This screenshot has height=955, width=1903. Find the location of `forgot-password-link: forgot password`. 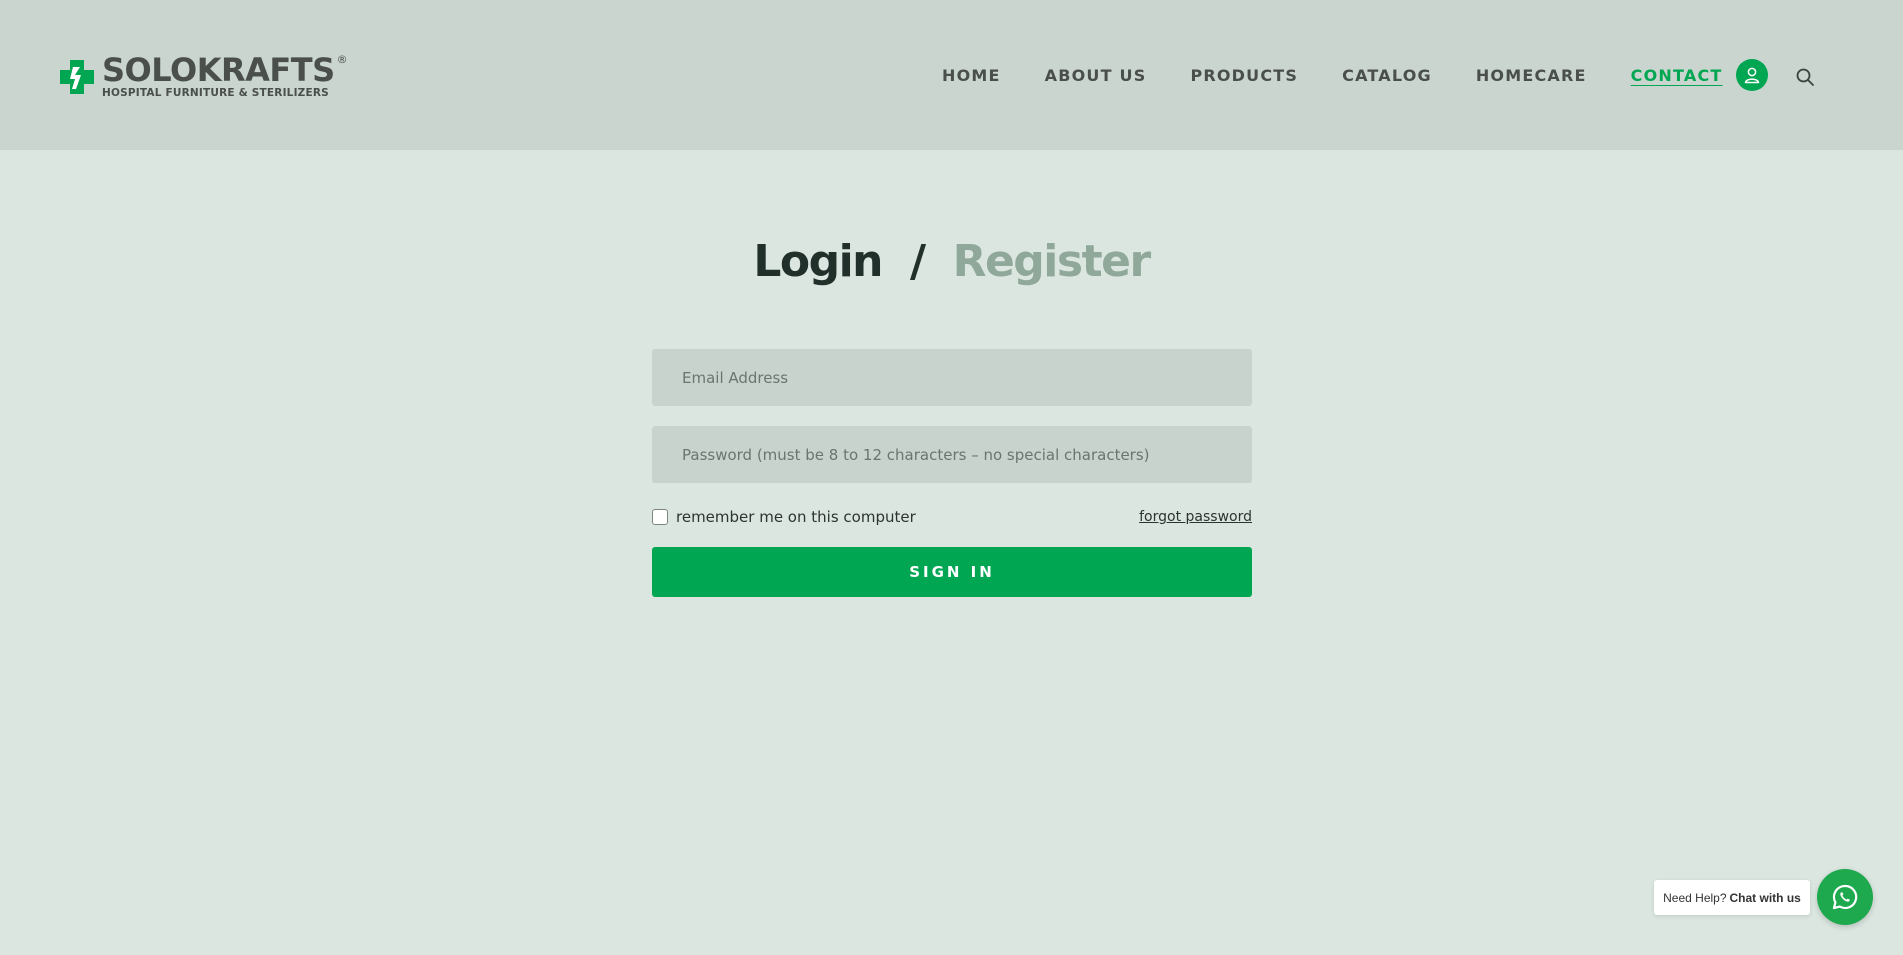

forgot-password-link: forgot password is located at coordinates (1195, 517).